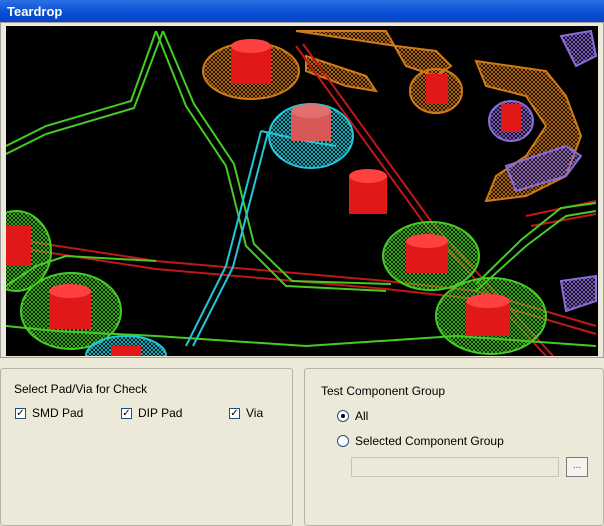 This screenshot has height=526, width=604. I want to click on selected-group-radio: Selected Component Group, so click(420, 441).